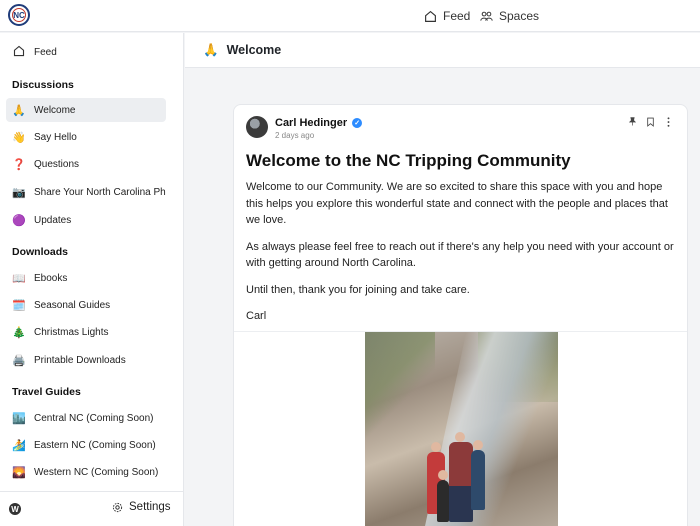  Describe the element at coordinates (19, 137) in the screenshot. I see `wave-icon: 👋` at that location.